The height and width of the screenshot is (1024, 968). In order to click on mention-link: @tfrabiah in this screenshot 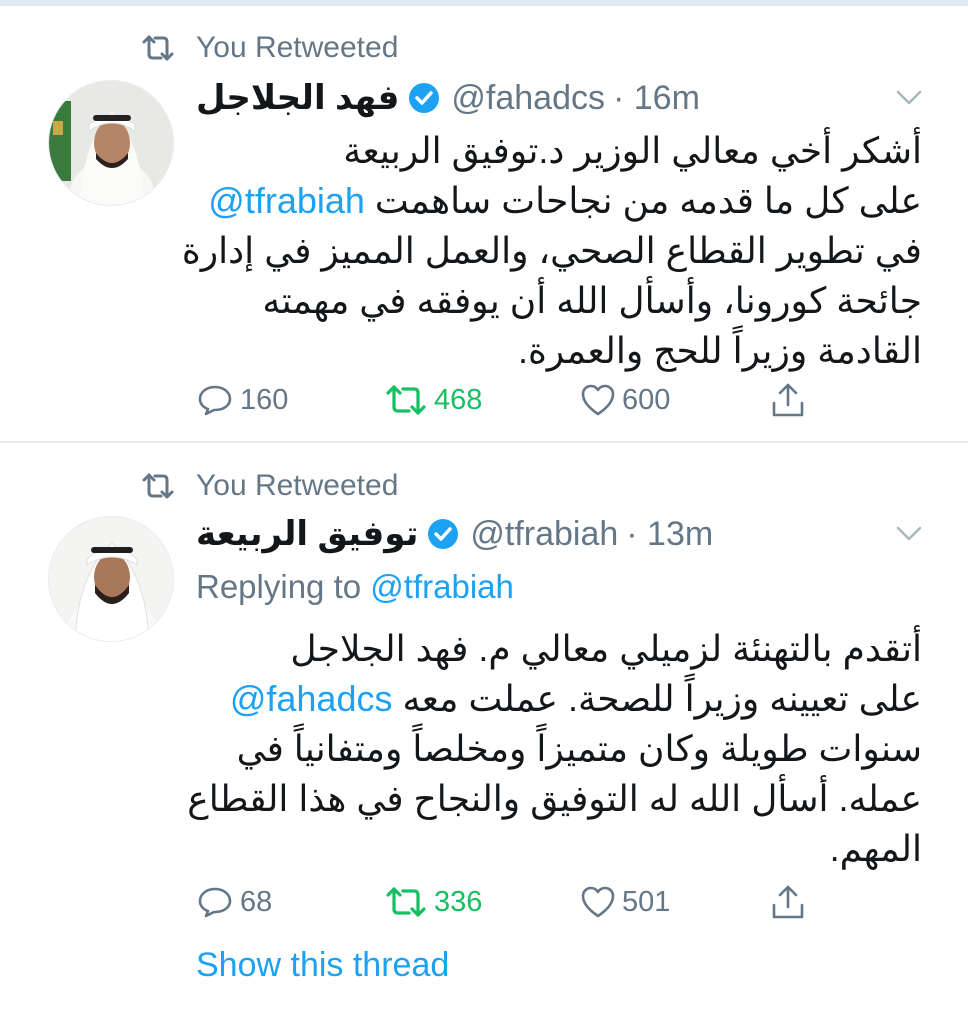, I will do `click(286, 200)`.